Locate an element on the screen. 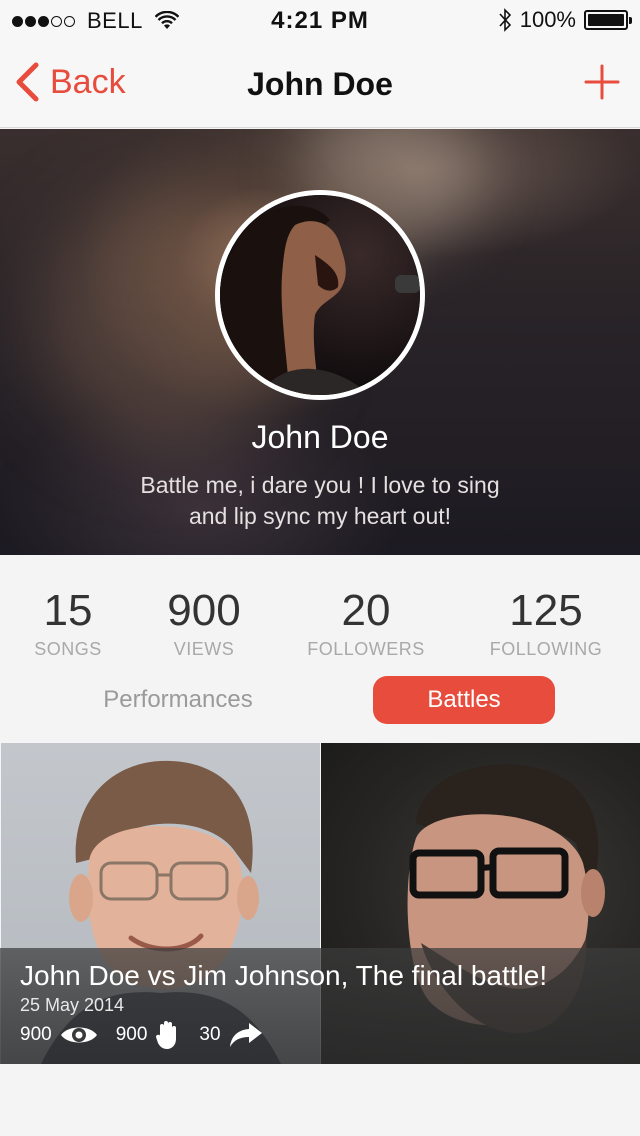 The width and height of the screenshot is (640, 1136). stat-songs-value: 15 is located at coordinates (68, 610).